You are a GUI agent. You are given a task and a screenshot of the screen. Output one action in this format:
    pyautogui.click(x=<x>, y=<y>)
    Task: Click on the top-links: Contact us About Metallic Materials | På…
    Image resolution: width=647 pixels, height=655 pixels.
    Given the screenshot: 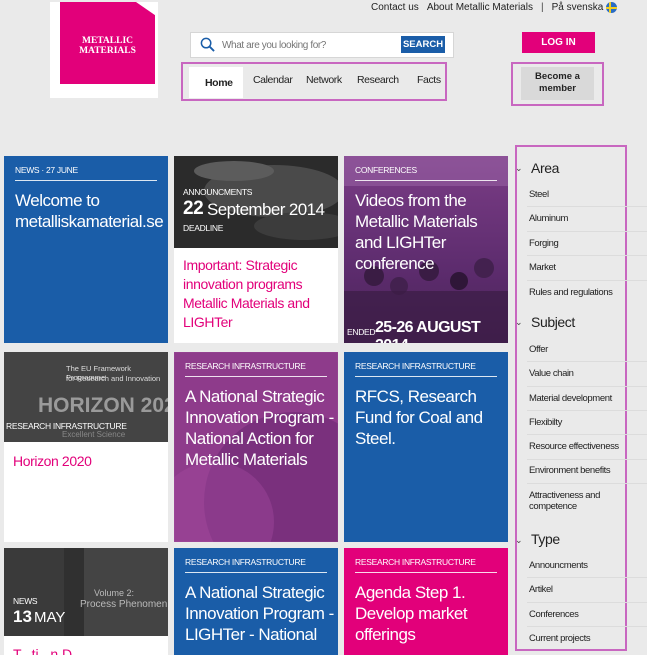 What is the action you would take?
    pyautogui.click(x=494, y=8)
    